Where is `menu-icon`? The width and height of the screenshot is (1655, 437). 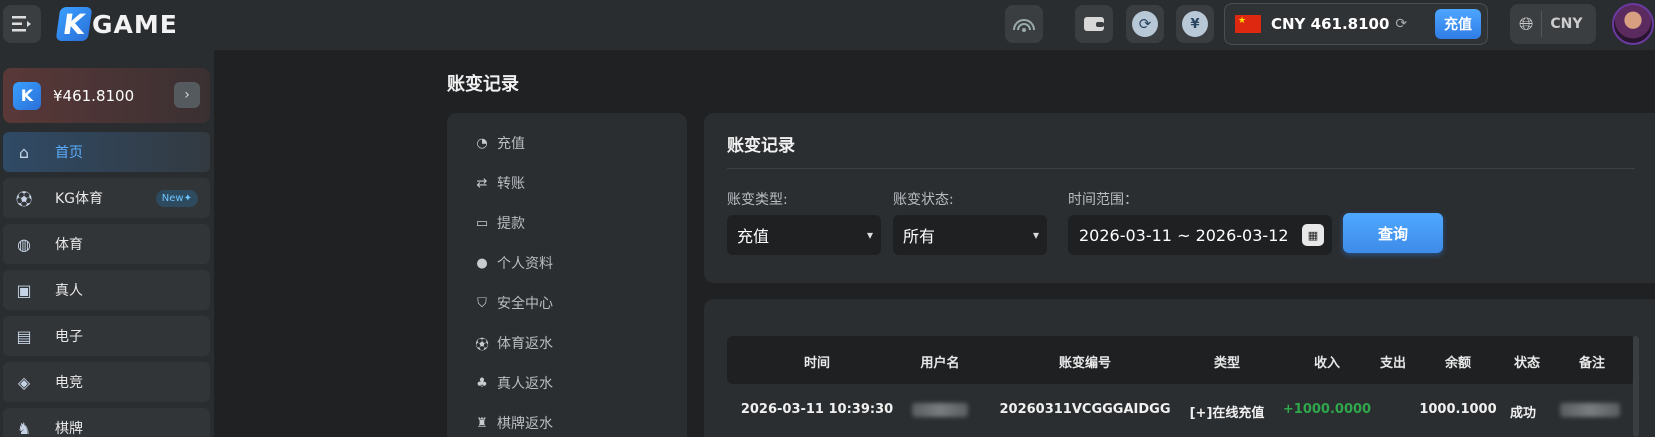
menu-icon is located at coordinates (21, 24).